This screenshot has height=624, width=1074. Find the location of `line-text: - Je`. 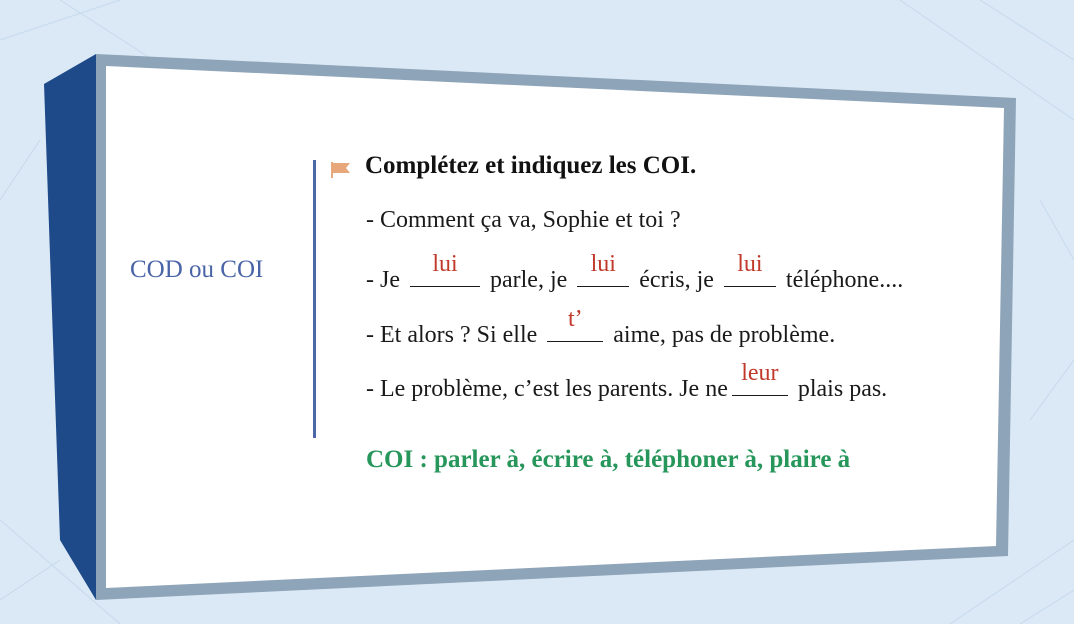

line-text: - Je is located at coordinates (386, 280).